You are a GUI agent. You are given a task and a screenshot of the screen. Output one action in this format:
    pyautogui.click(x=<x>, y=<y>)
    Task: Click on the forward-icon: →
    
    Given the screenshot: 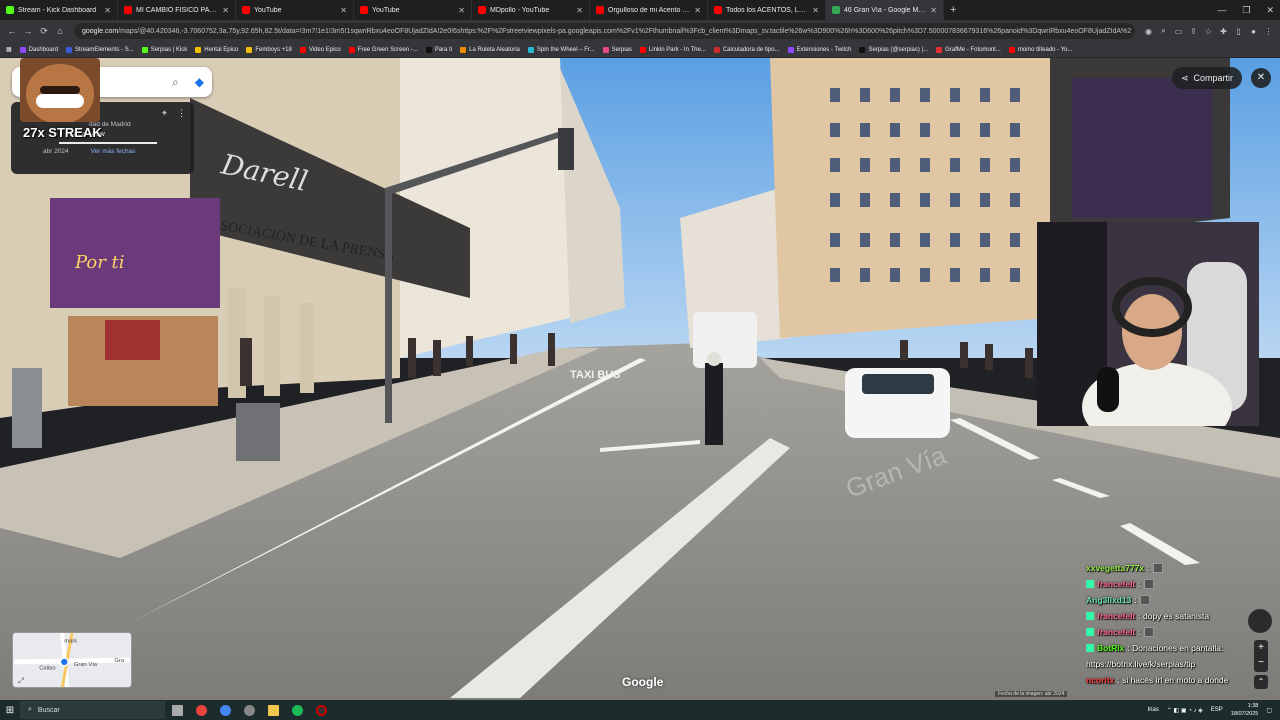 What is the action you would take?
    pyautogui.click(x=28, y=31)
    